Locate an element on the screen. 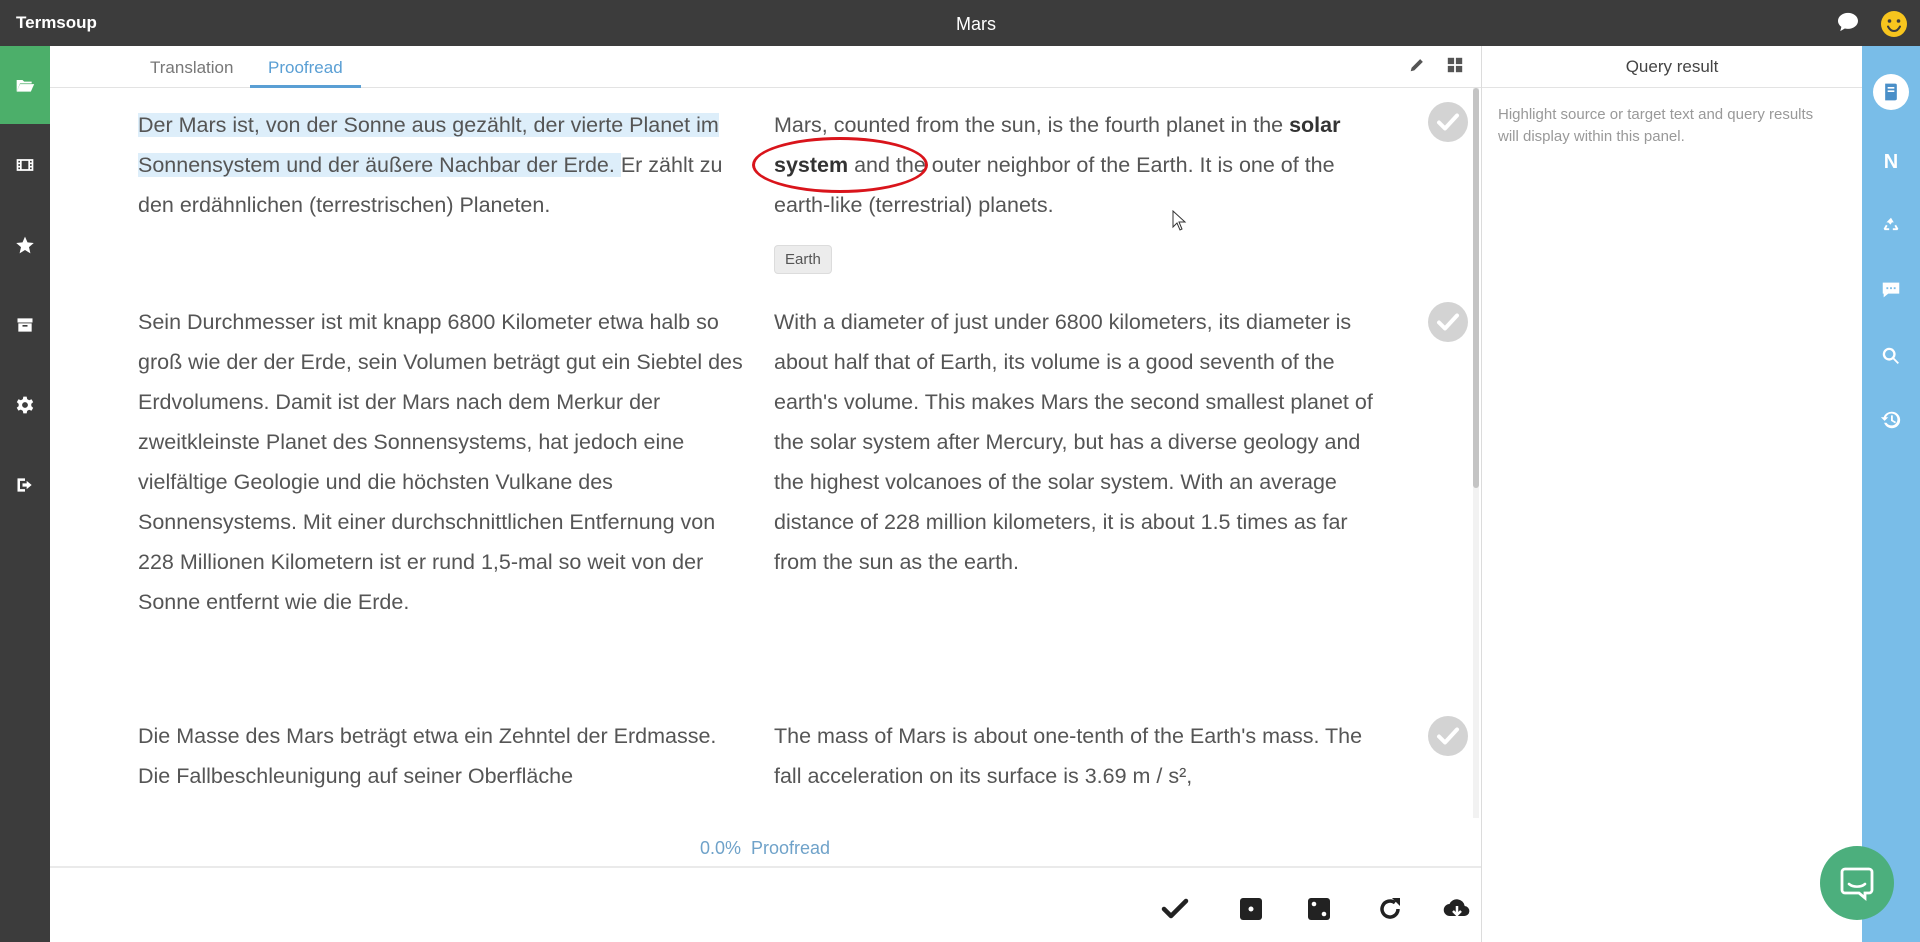  chat-bubble-icon is located at coordinates (1857, 884).